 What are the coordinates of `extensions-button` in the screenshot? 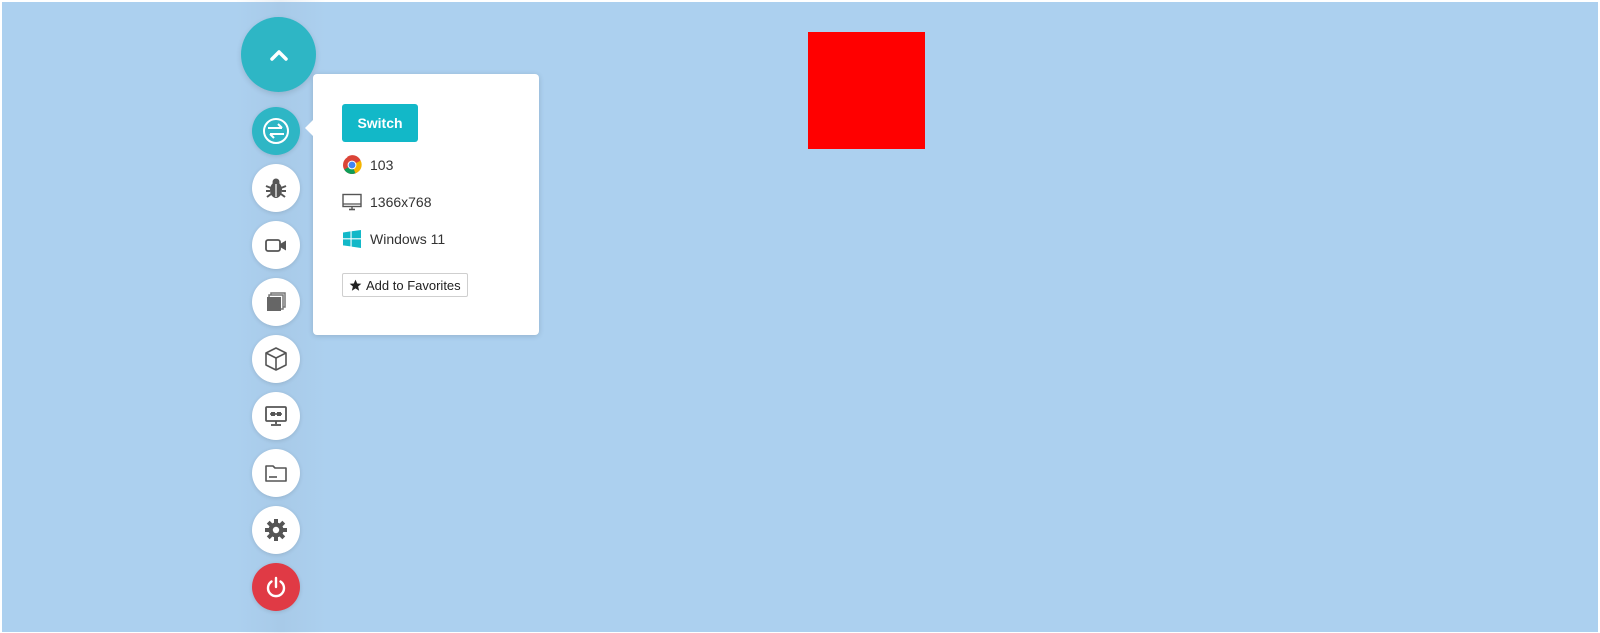 It's located at (276, 359).